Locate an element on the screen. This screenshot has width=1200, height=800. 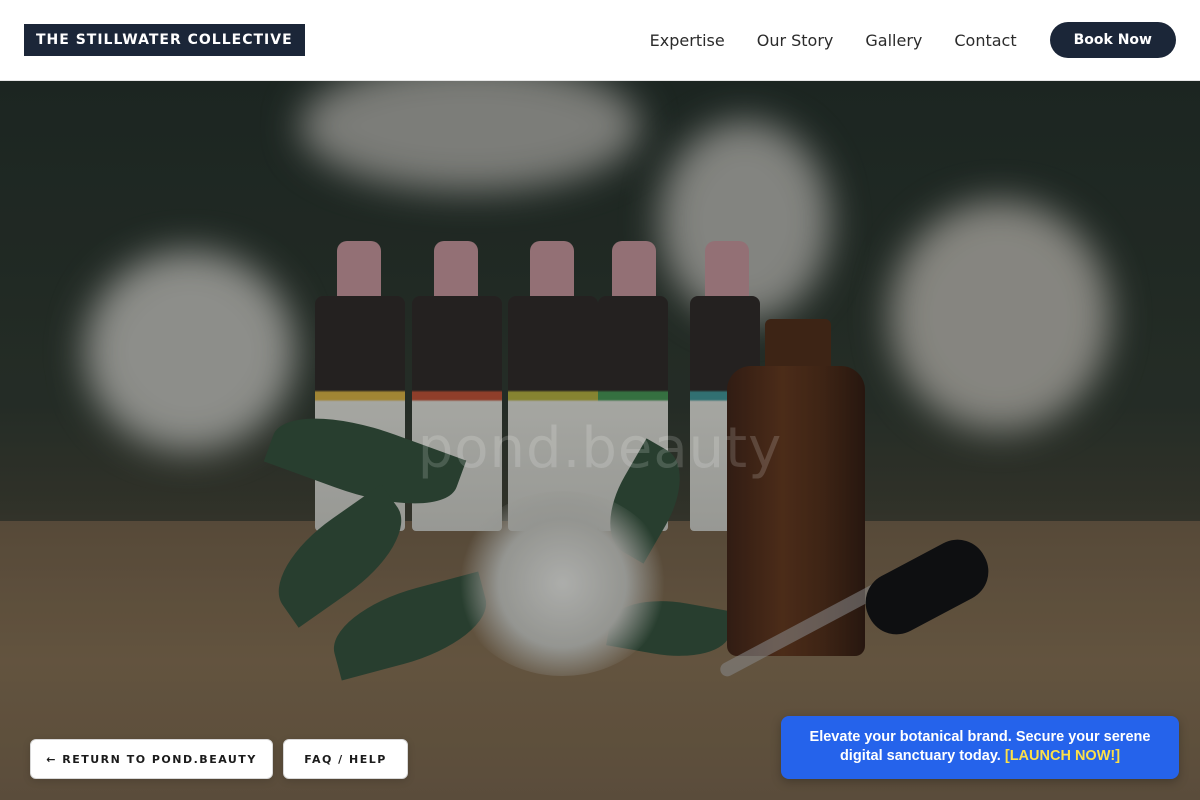
hero-watermark: pond.beauty is located at coordinates (600, 448).